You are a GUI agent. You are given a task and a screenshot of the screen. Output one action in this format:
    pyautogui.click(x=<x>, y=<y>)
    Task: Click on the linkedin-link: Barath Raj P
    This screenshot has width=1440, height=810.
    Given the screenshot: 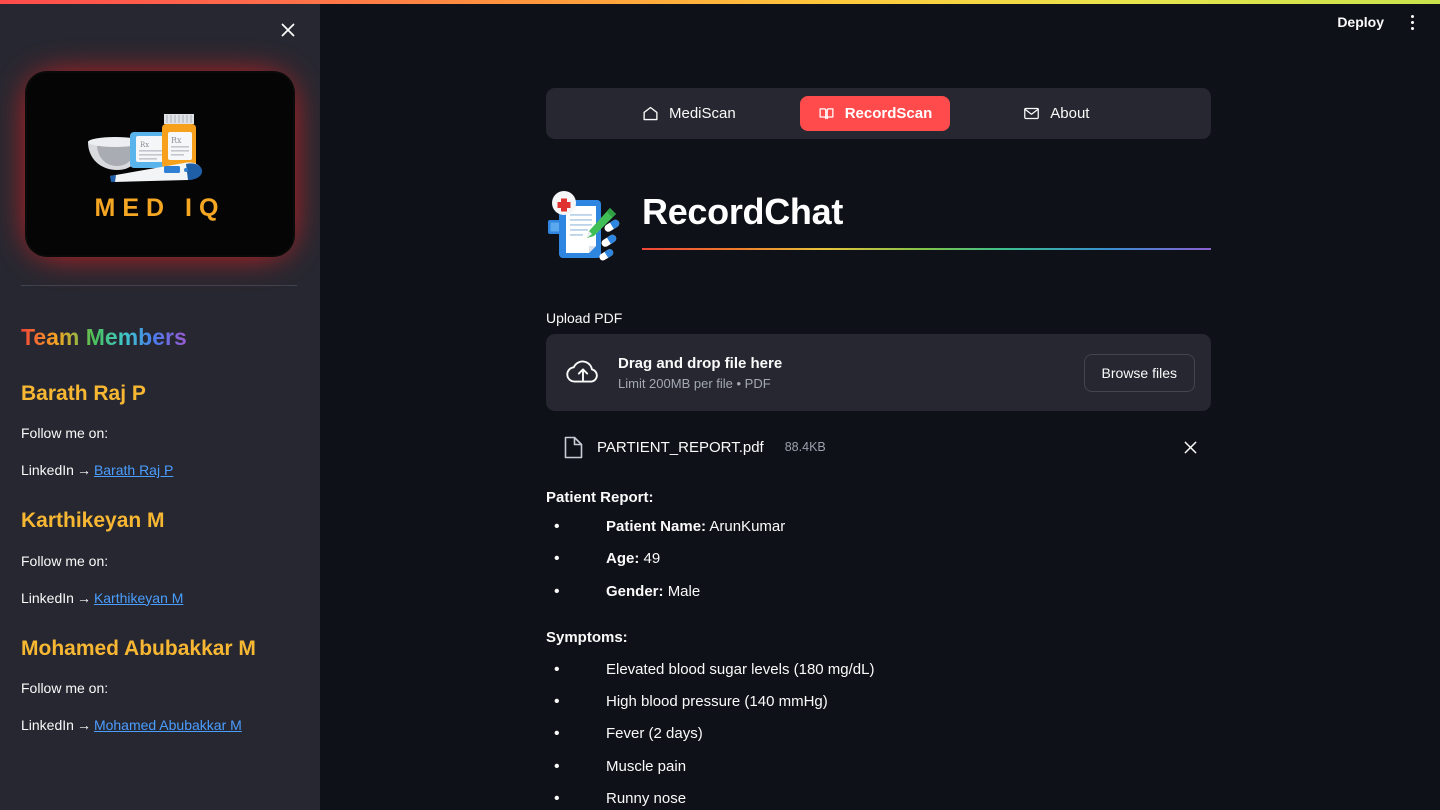 What is the action you would take?
    pyautogui.click(x=133, y=470)
    